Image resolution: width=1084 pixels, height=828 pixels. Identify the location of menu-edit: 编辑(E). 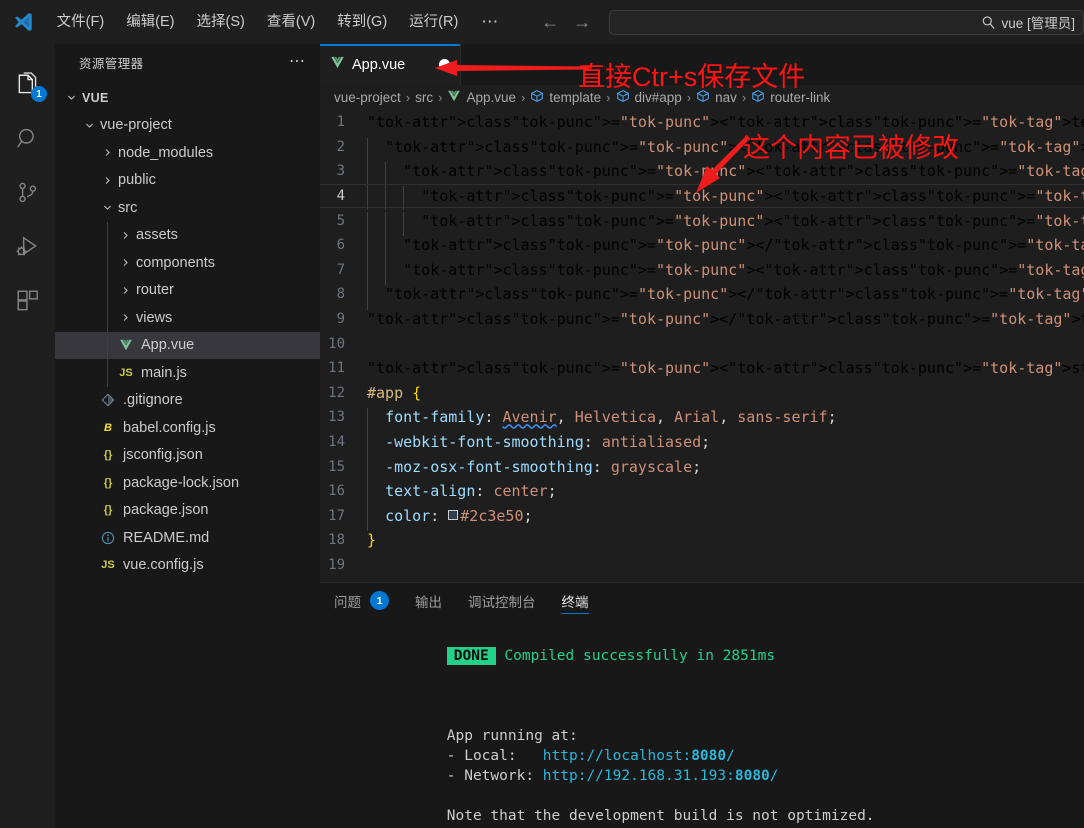
(150, 22).